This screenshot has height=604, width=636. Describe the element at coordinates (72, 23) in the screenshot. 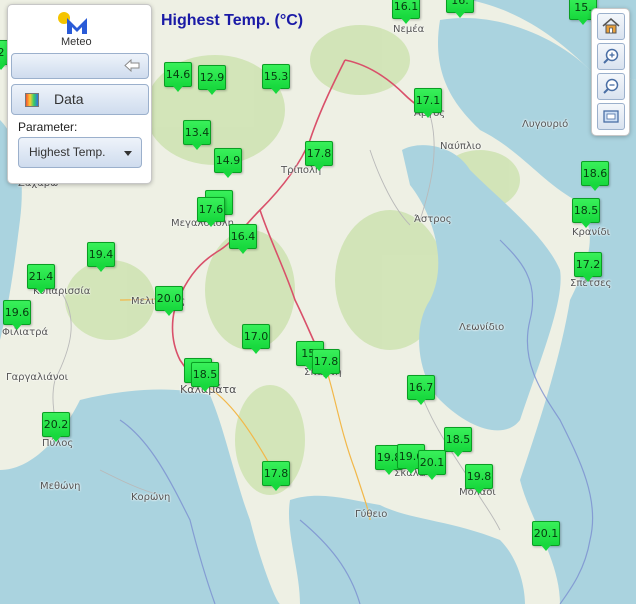

I see `logo-mark-icon` at that location.